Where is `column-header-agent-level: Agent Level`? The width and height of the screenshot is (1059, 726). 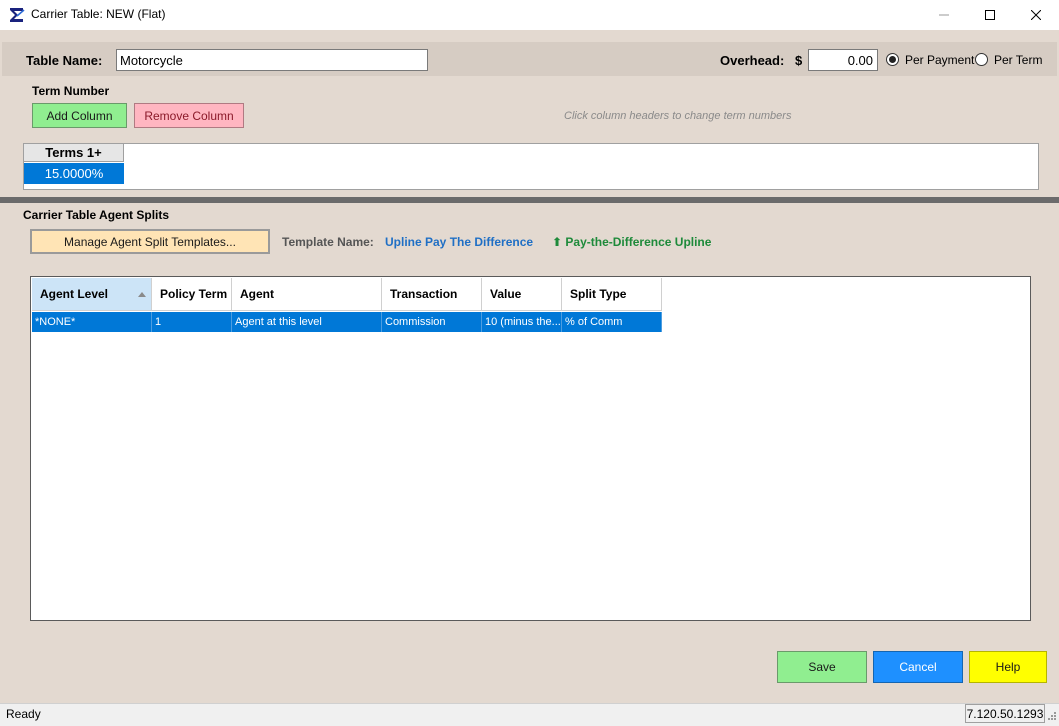
column-header-agent-level: Agent Level is located at coordinates (92, 294).